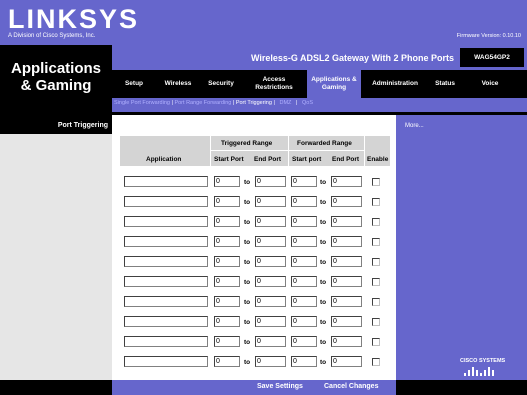  Describe the element at coordinates (221, 84) in the screenshot. I see `tab-security: Security` at that location.